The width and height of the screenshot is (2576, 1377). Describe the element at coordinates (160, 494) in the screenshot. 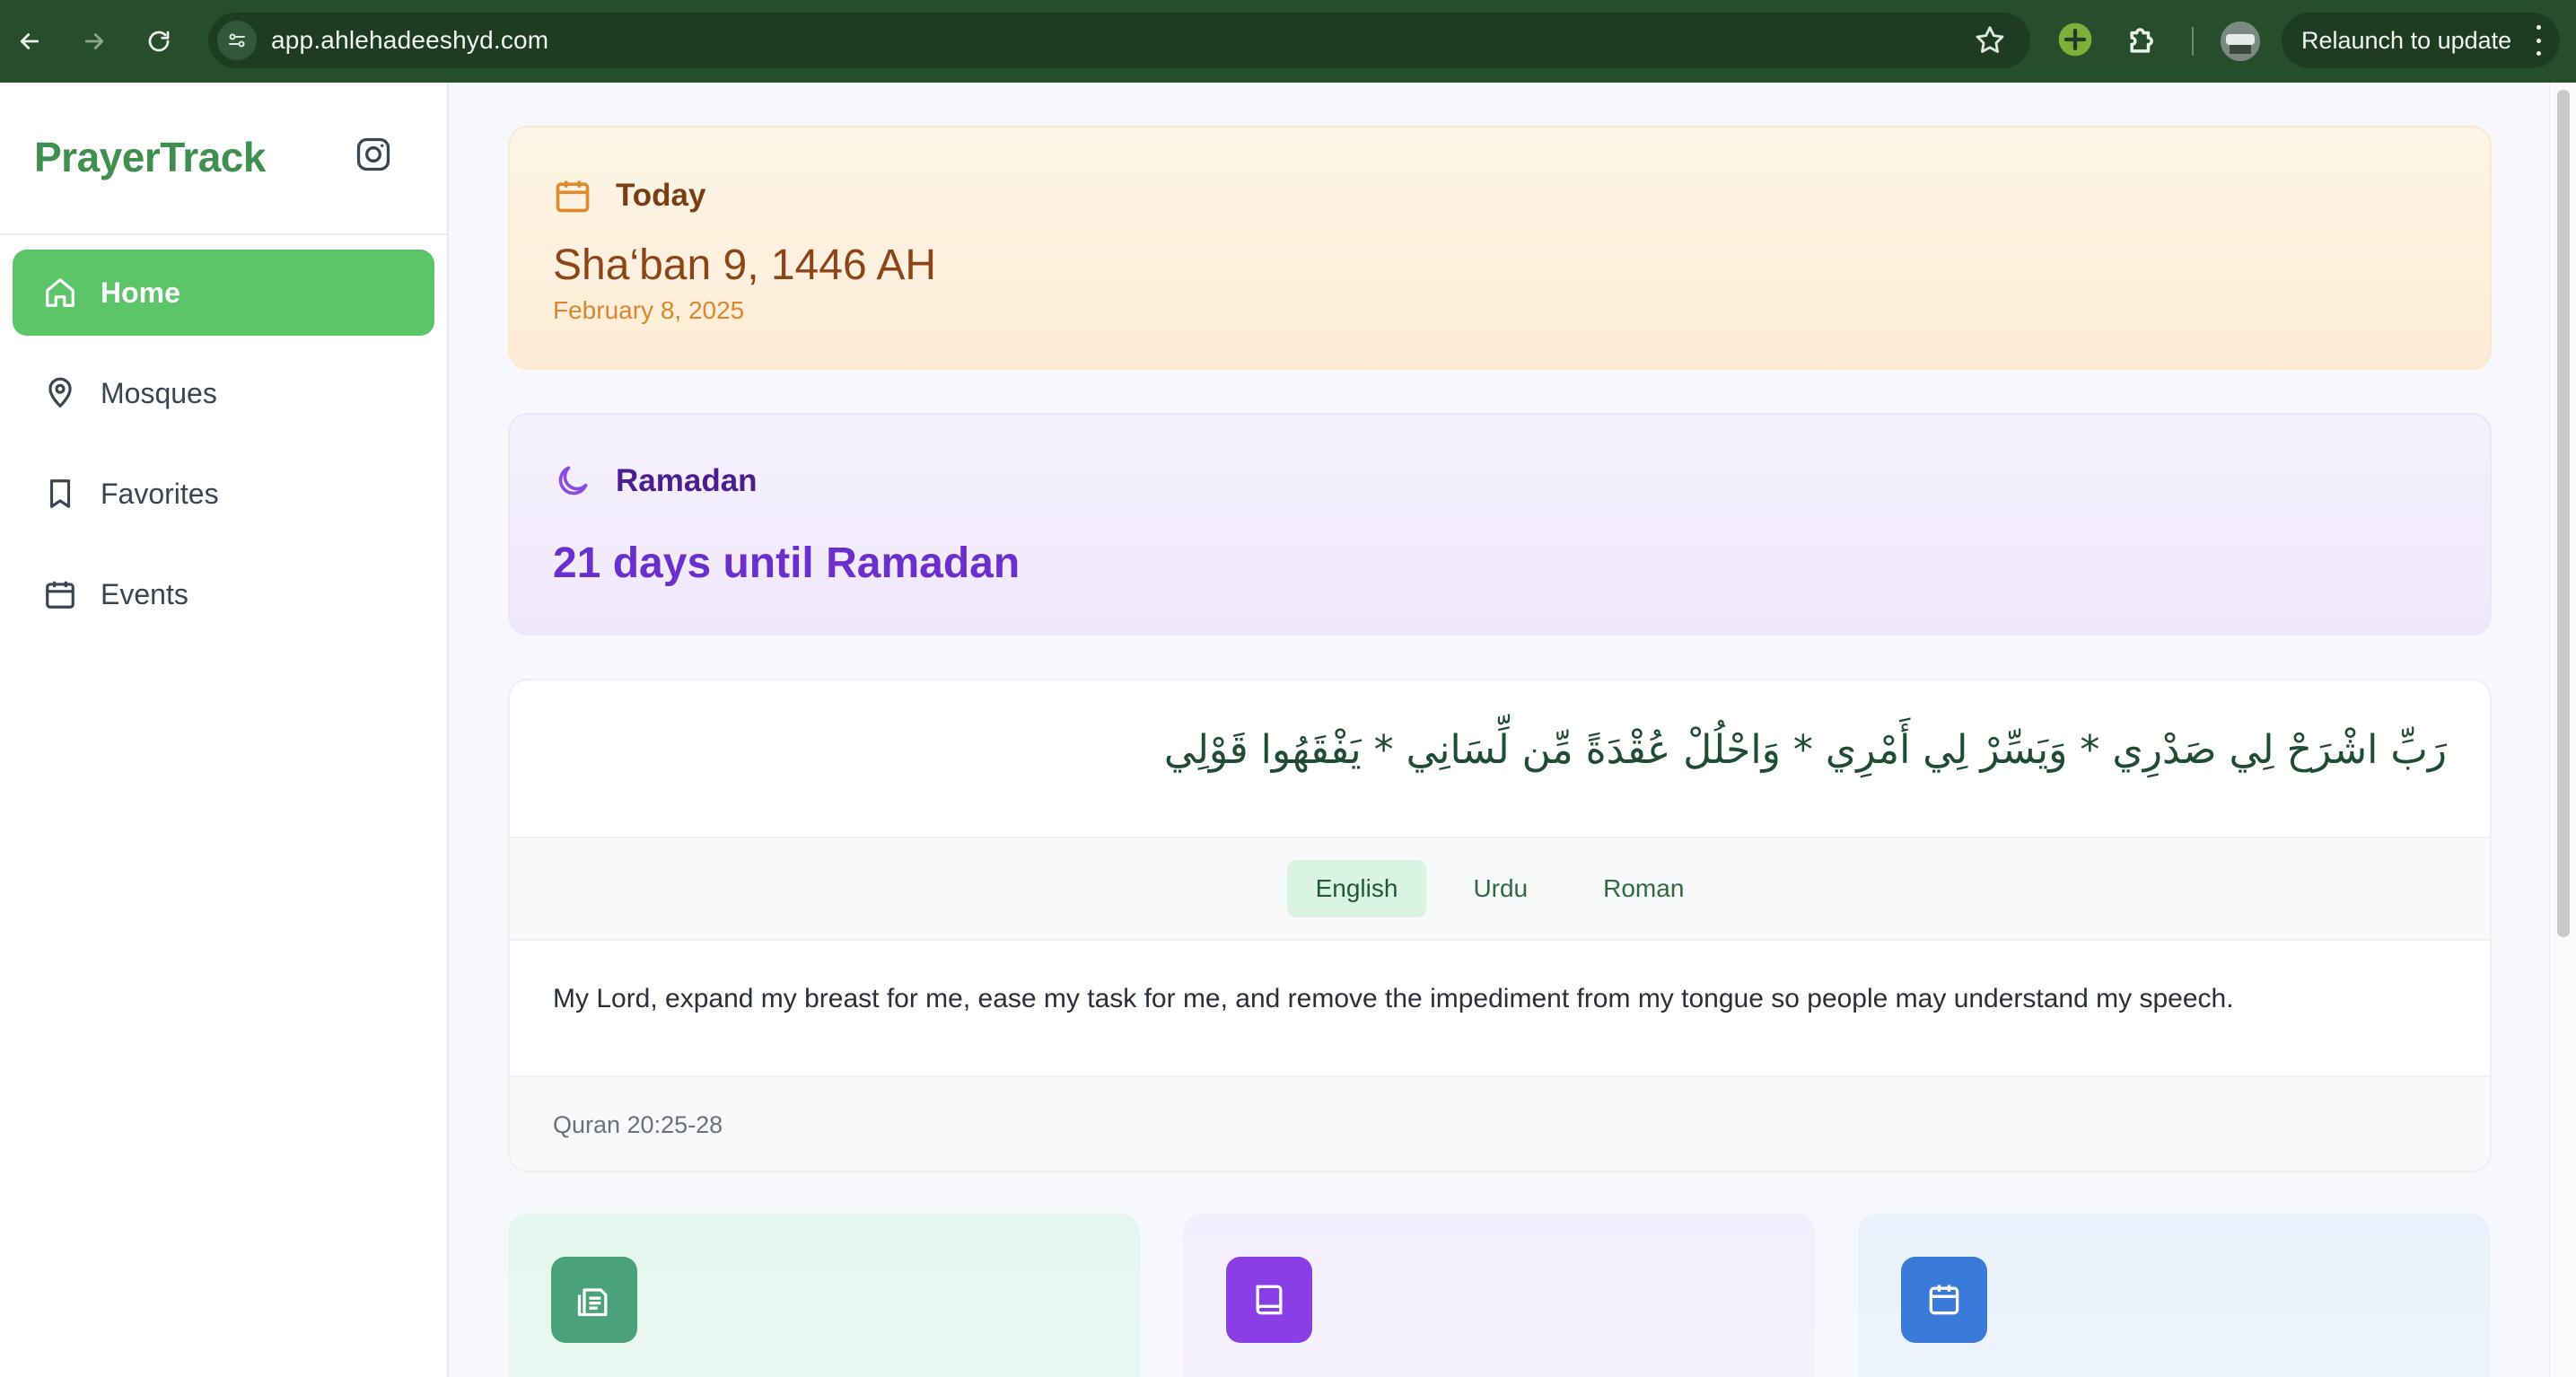

I see `sidebar-item-label: Favorites` at that location.